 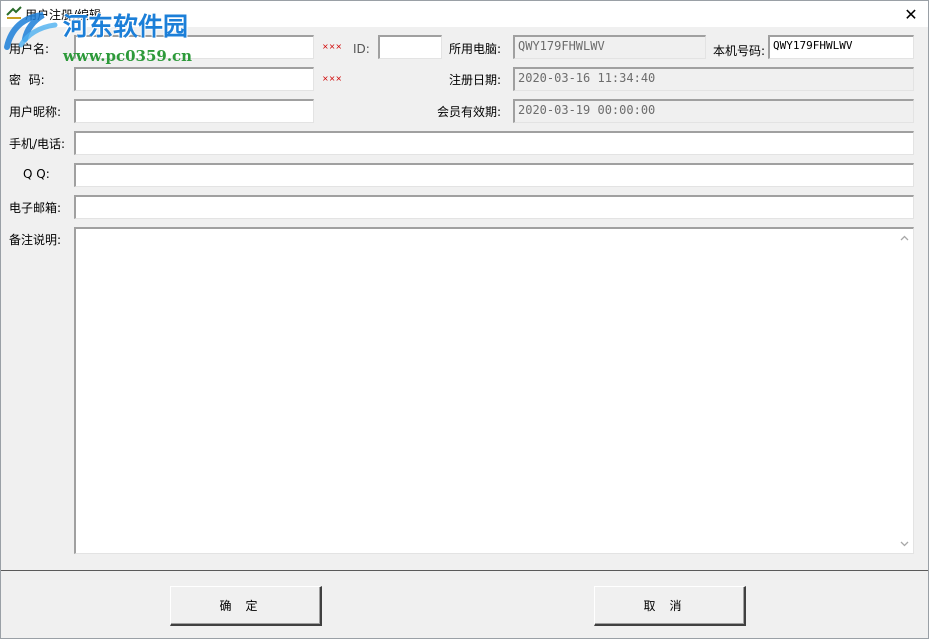 What do you see at coordinates (126, 26) in the screenshot?
I see `watermark-title: 河东软件园` at bounding box center [126, 26].